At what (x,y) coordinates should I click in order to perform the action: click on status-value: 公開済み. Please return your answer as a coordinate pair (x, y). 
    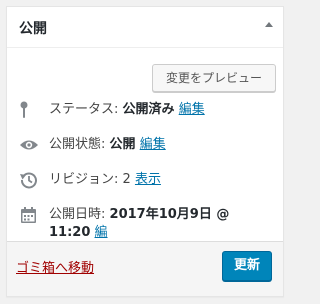
    Looking at the image, I should click on (148, 109).